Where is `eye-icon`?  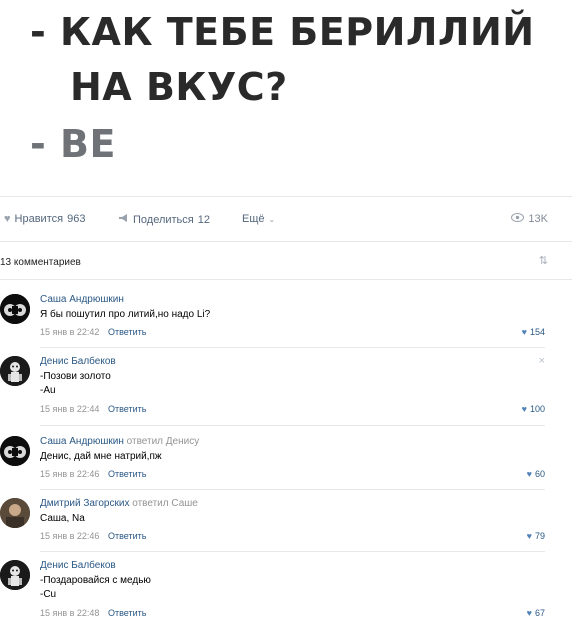
eye-icon is located at coordinates (518, 219).